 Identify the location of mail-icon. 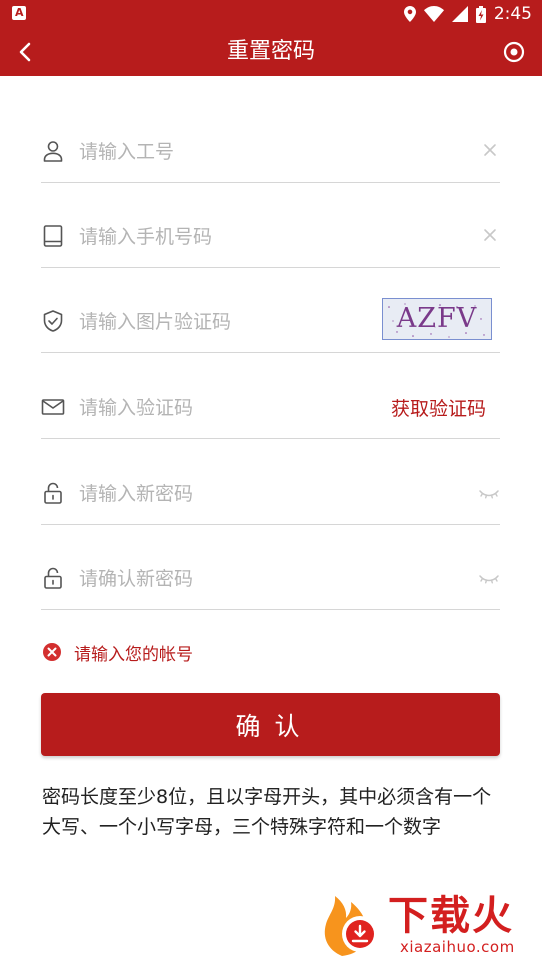
(53, 407).